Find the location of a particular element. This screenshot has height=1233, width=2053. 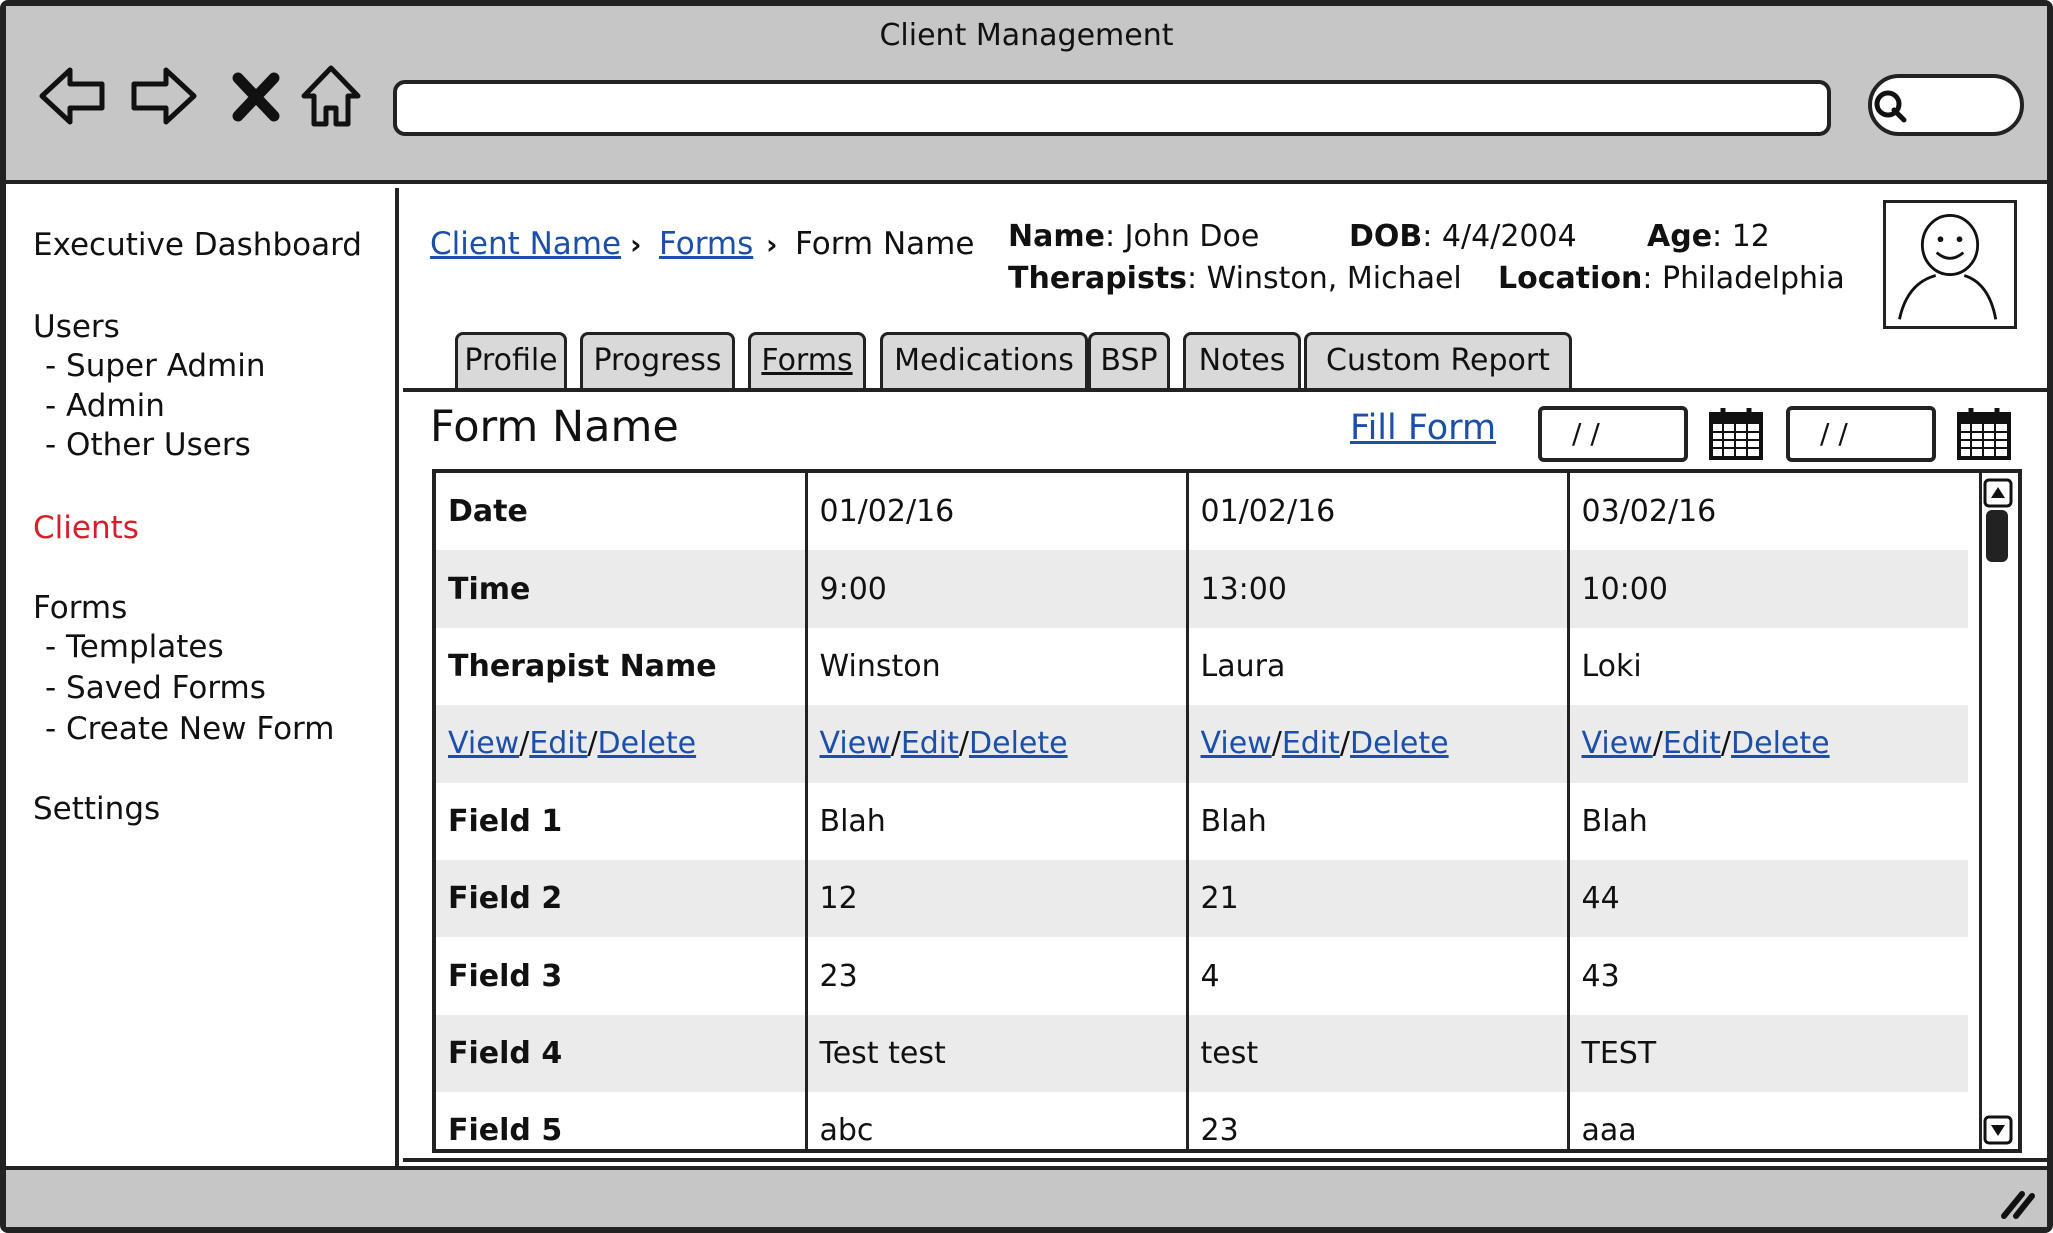

tab-medications: Medications is located at coordinates (984, 360).